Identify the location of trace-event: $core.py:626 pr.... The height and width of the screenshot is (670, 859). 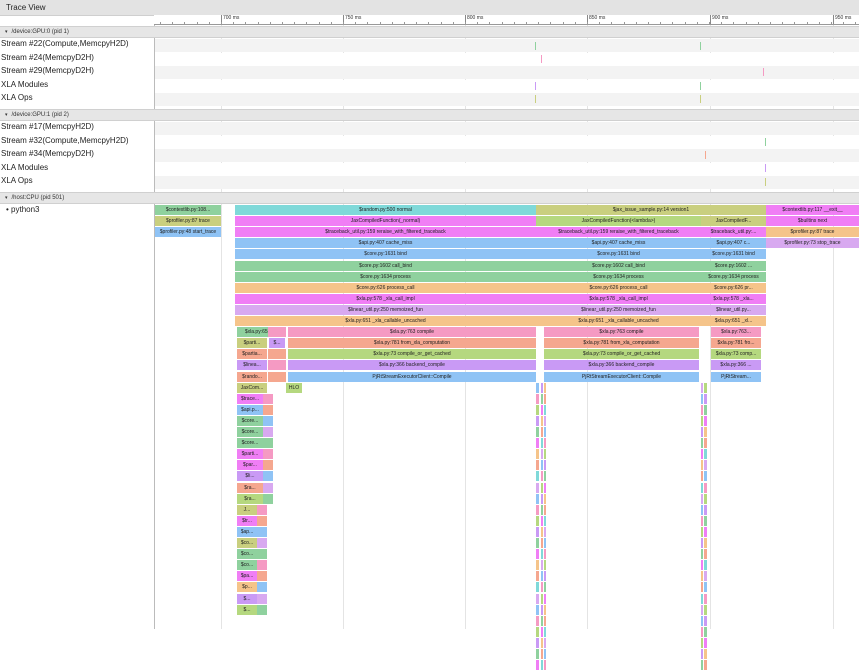
(733, 287).